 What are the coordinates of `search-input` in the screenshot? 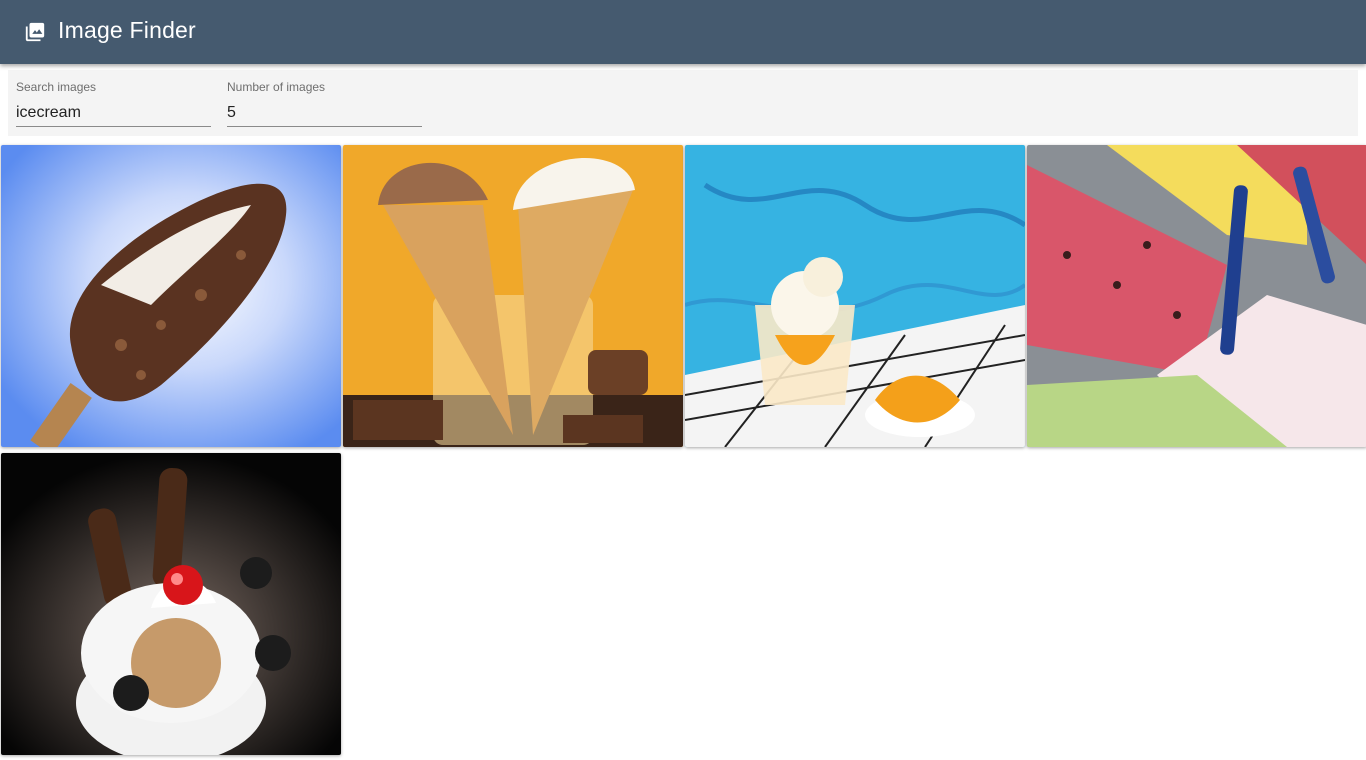 It's located at (113, 113).